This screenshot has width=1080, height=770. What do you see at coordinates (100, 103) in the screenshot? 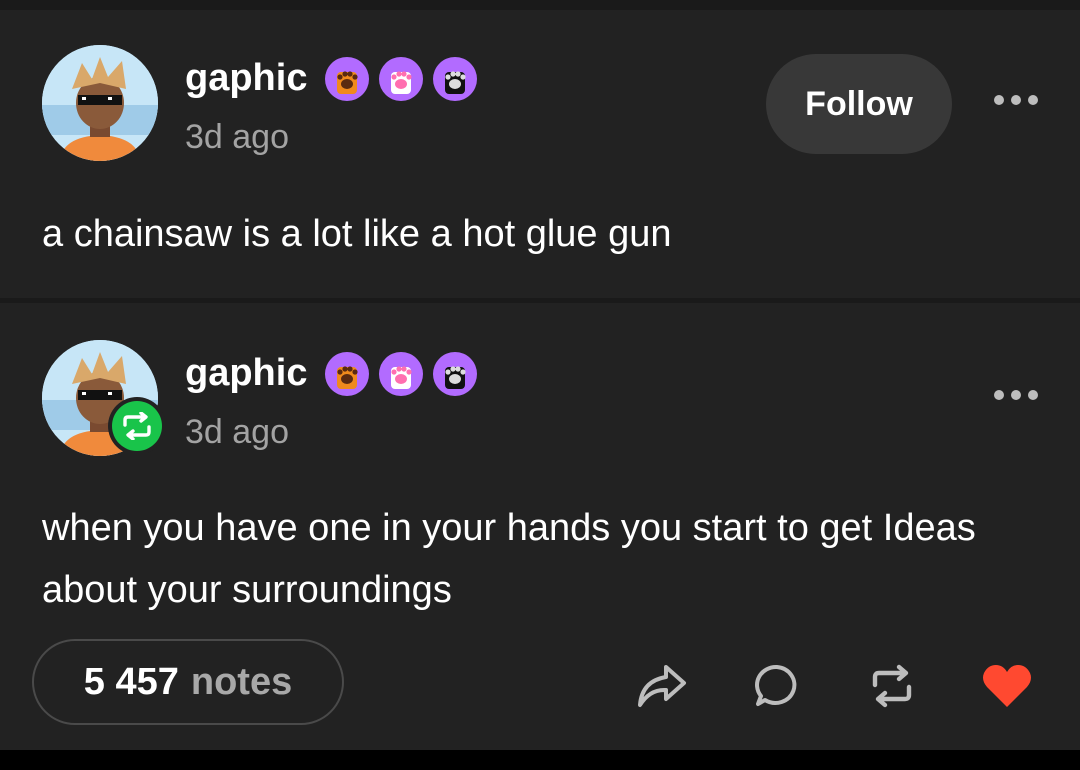
I see `avatar` at bounding box center [100, 103].